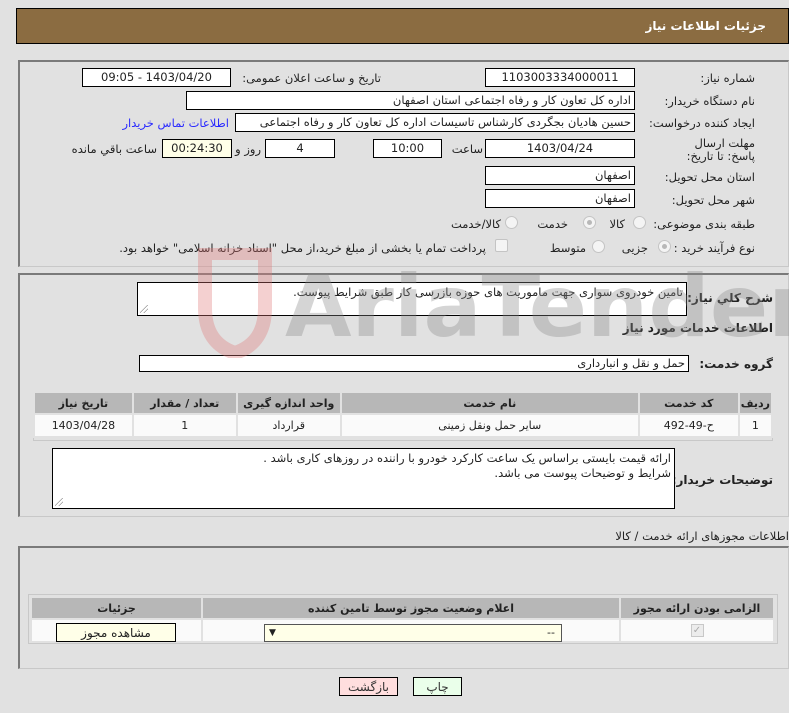 The width and height of the screenshot is (789, 713). Describe the element at coordinates (300, 148) in the screenshot. I see `days-remaining-field: 4` at that location.